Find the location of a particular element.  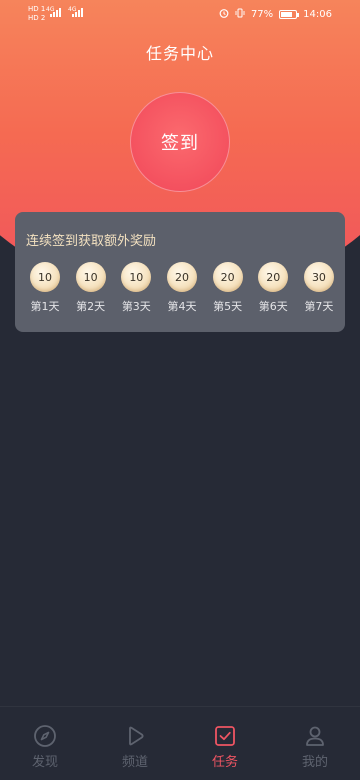

tab-mine-label: 我的 is located at coordinates (314, 762).